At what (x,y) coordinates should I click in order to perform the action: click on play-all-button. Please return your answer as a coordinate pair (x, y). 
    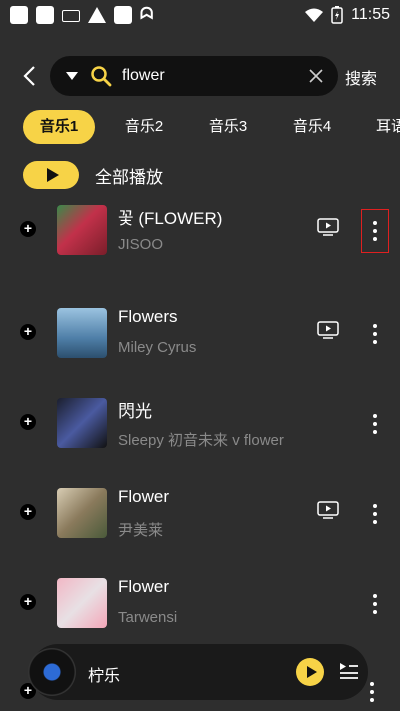
    Looking at the image, I should click on (51, 175).